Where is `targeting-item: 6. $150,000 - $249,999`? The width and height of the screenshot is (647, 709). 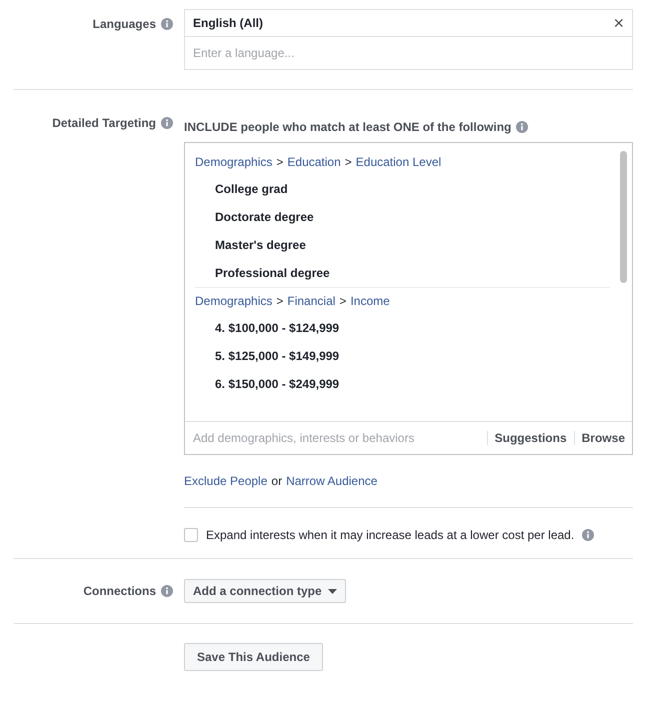
targeting-item: 6. $150,000 - $249,999 is located at coordinates (277, 384).